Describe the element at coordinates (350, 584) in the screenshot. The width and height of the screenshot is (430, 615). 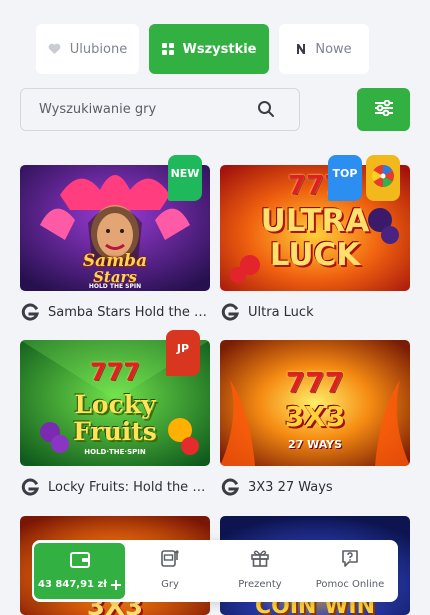
I see `nav-item-label: Pomoc Online` at that location.